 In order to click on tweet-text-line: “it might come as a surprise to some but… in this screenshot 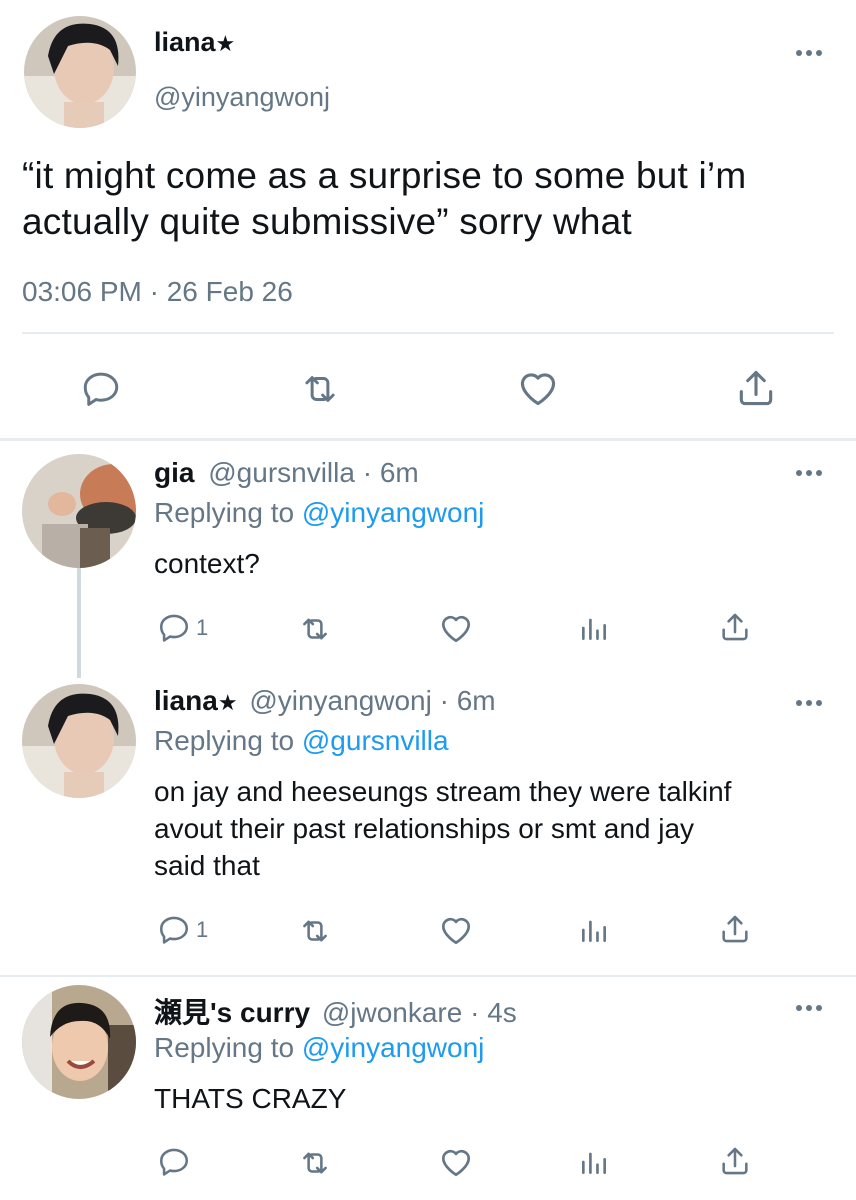, I will do `click(384, 175)`.